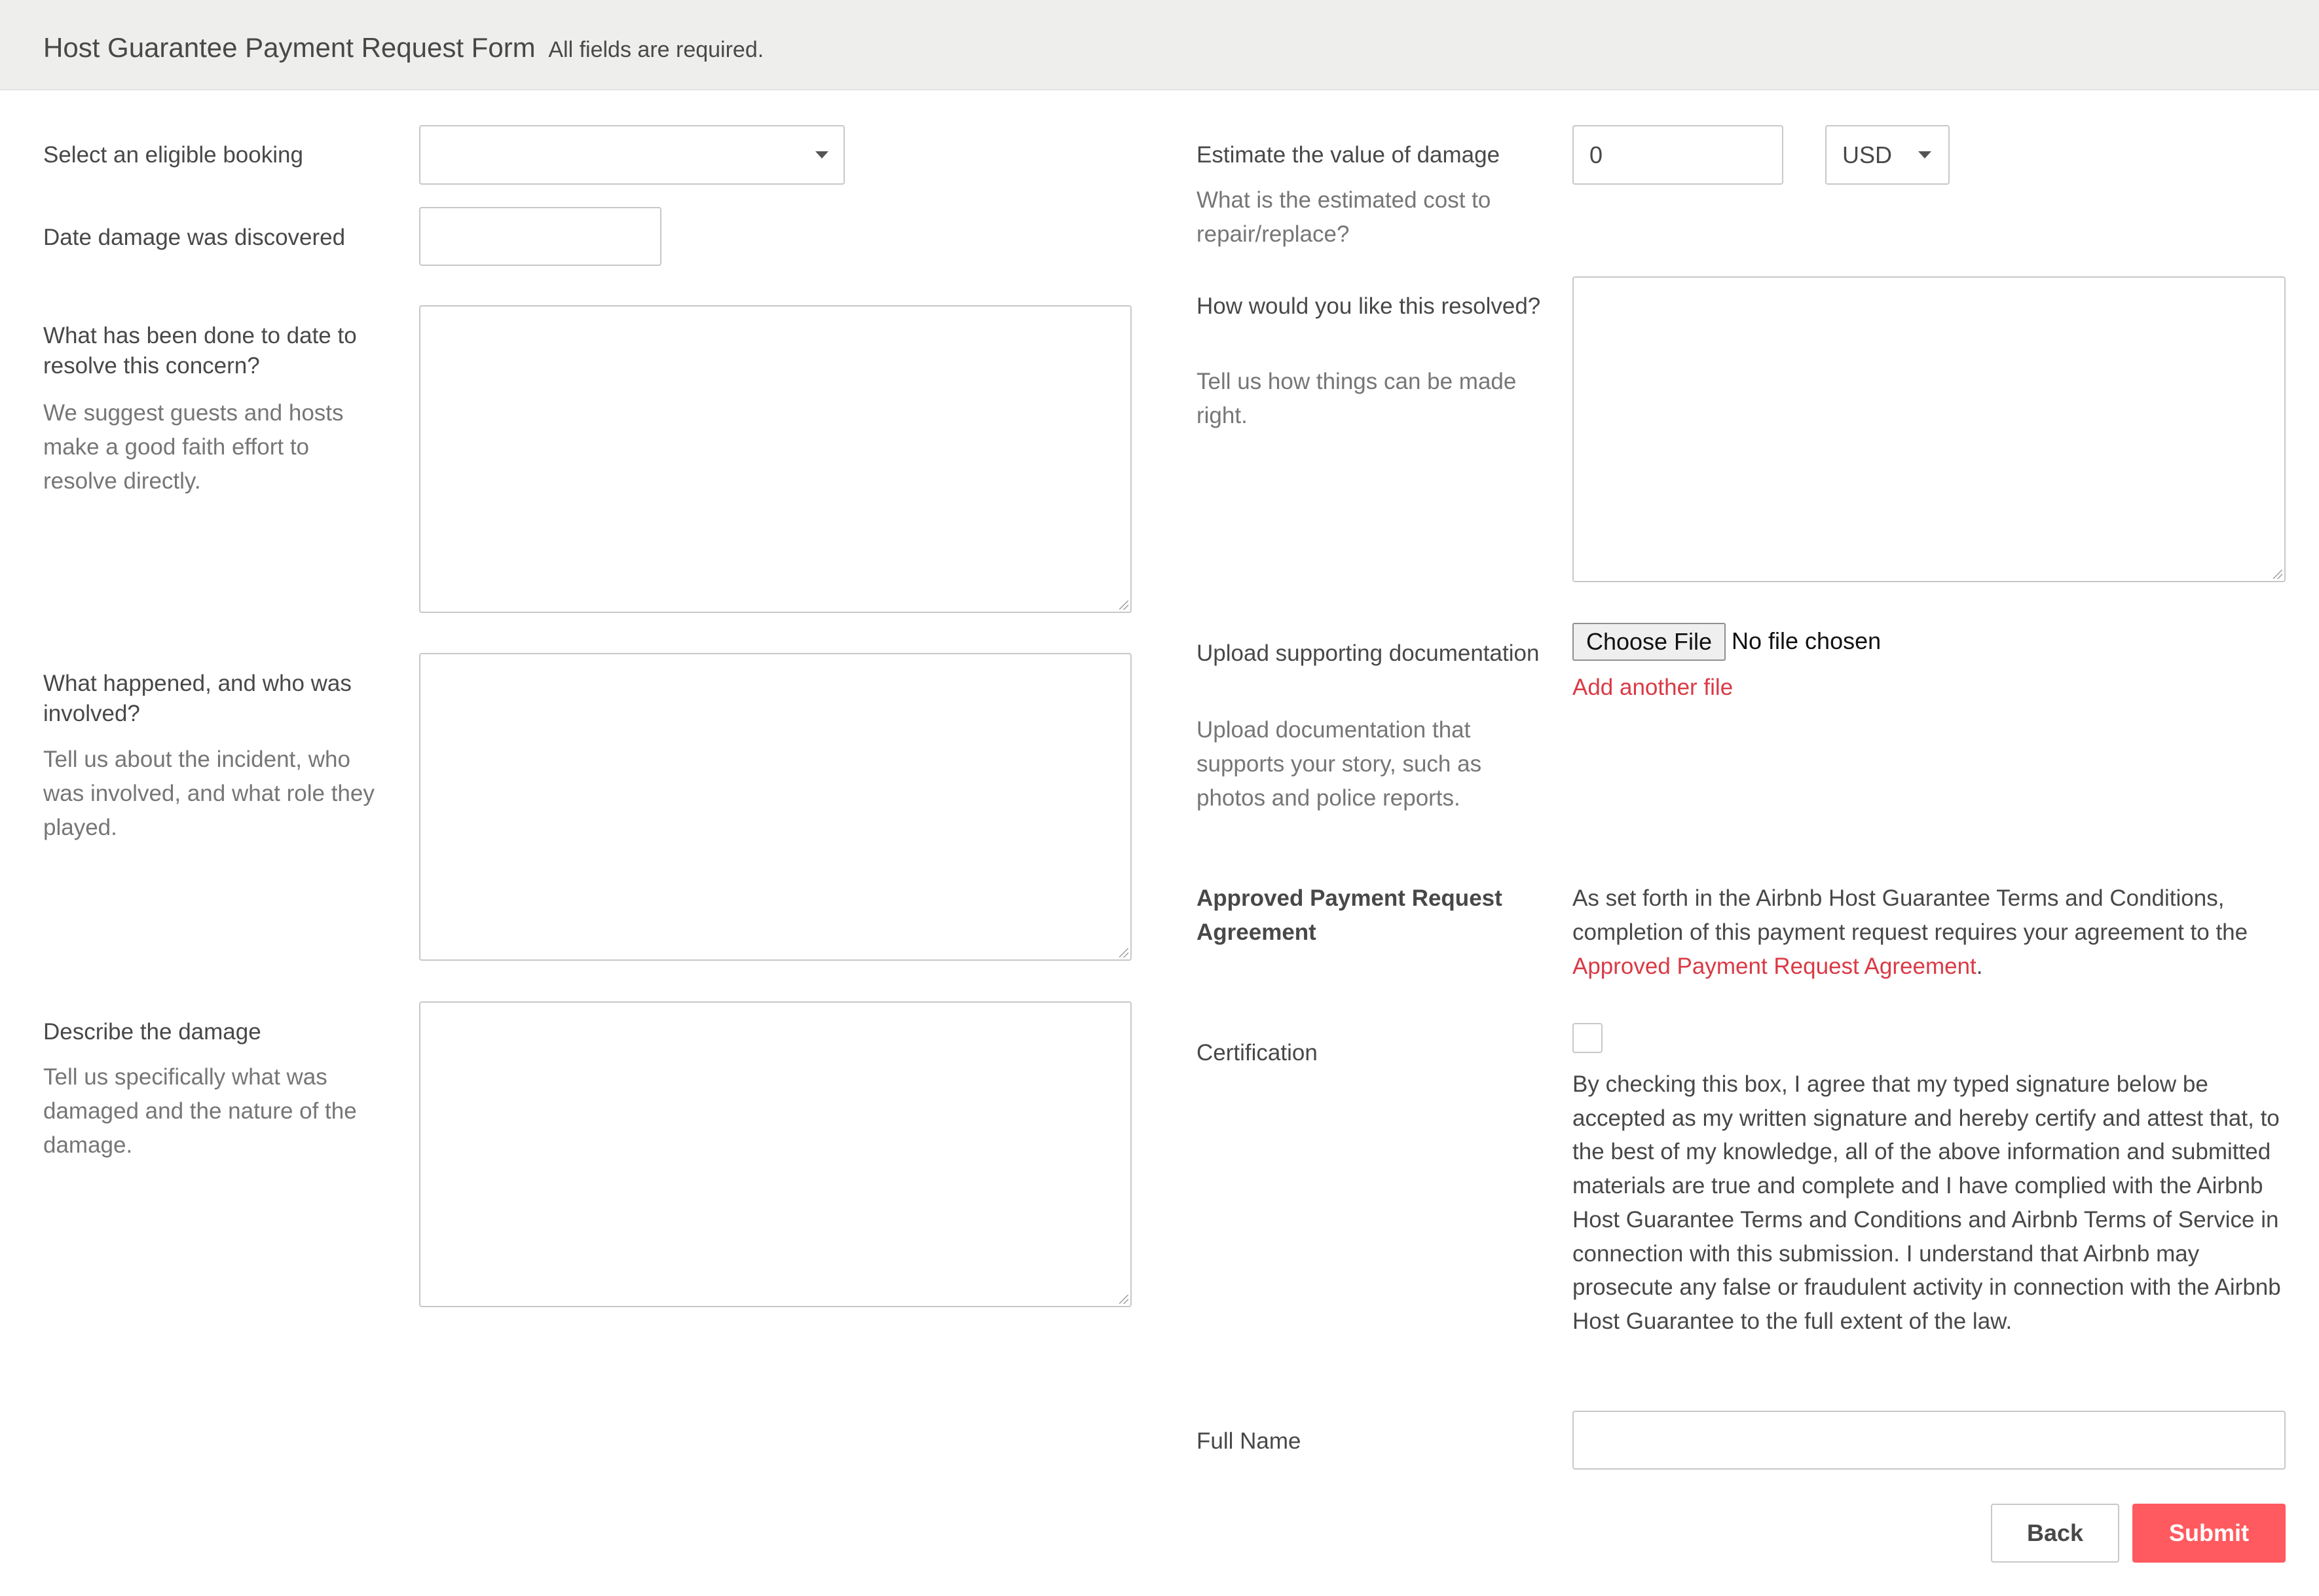 The image size is (2319, 1596). What do you see at coordinates (2055, 1533) in the screenshot?
I see `back-button: Back` at bounding box center [2055, 1533].